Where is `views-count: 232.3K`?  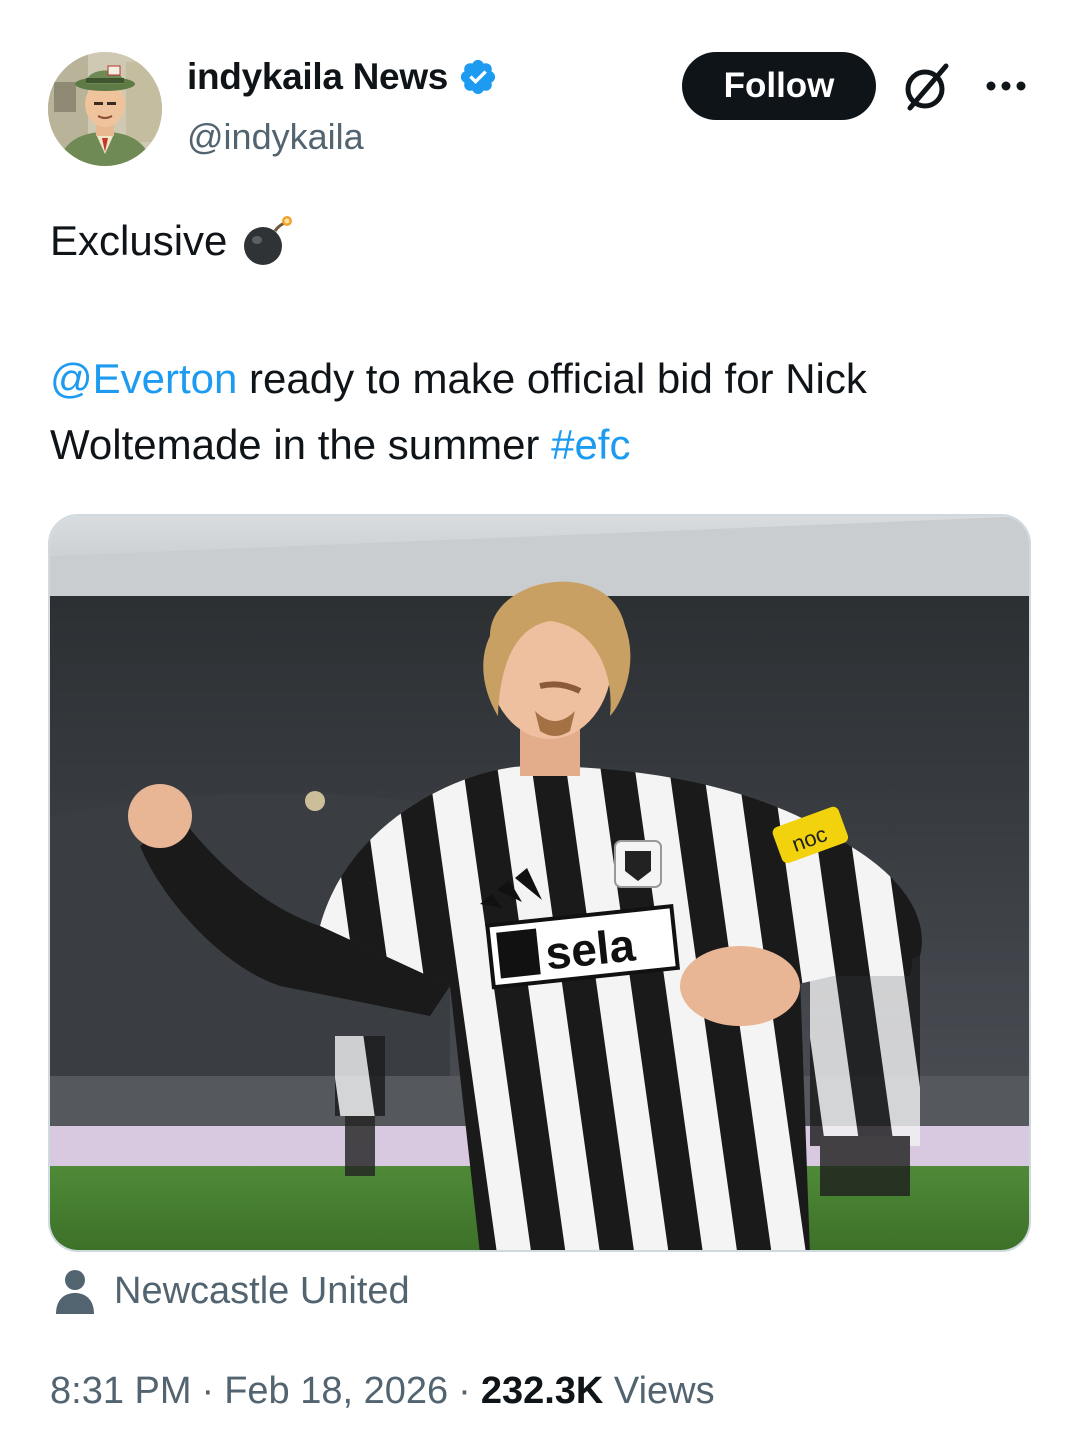 views-count: 232.3K is located at coordinates (542, 1391).